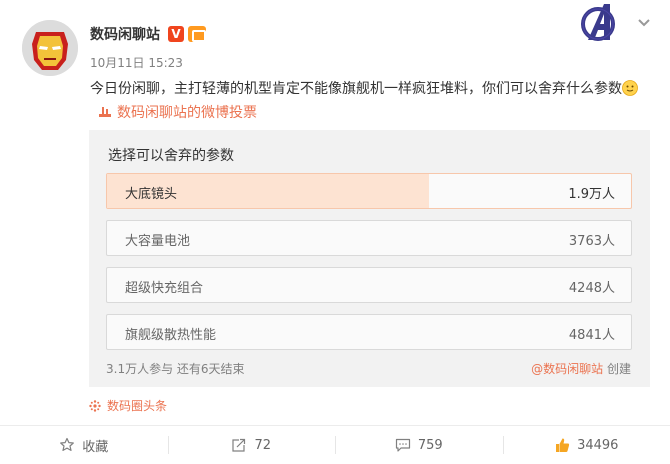 The height and width of the screenshot is (464, 670). Describe the element at coordinates (136, 62) in the screenshot. I see `post-timestamp: 10月11日 15:23` at that location.